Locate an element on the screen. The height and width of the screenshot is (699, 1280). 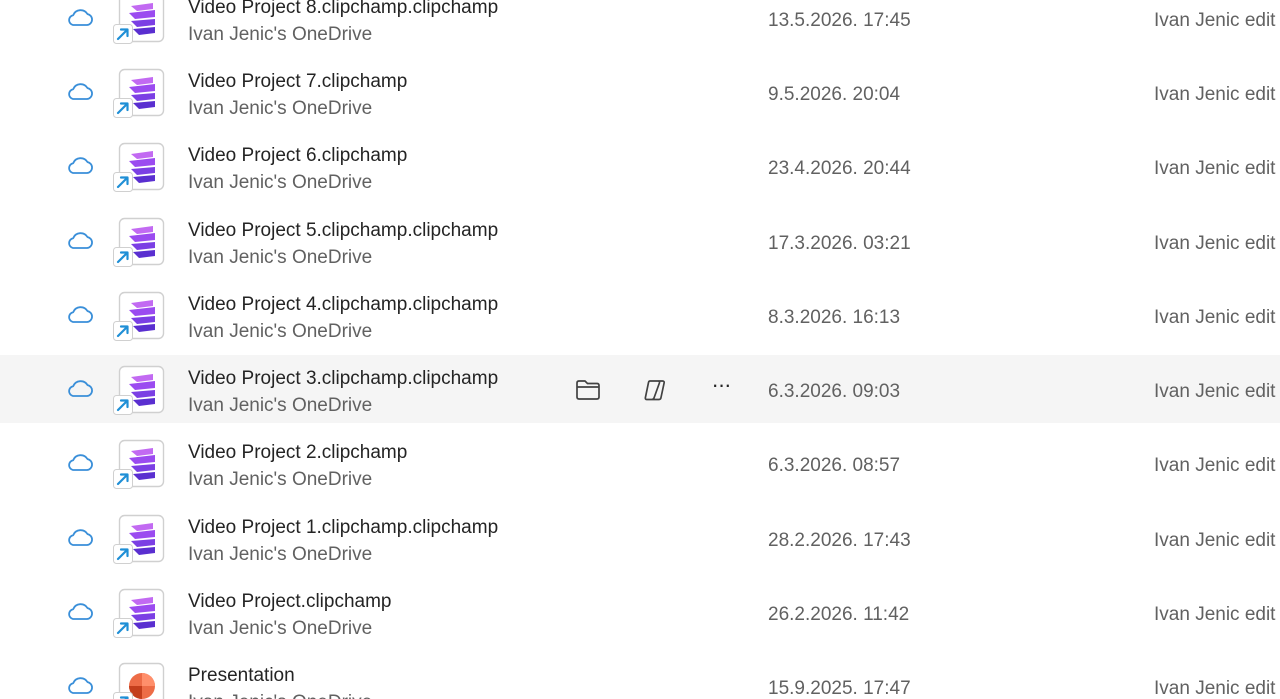
modified-date: 8.3.2026. 16:13 is located at coordinates (834, 317).